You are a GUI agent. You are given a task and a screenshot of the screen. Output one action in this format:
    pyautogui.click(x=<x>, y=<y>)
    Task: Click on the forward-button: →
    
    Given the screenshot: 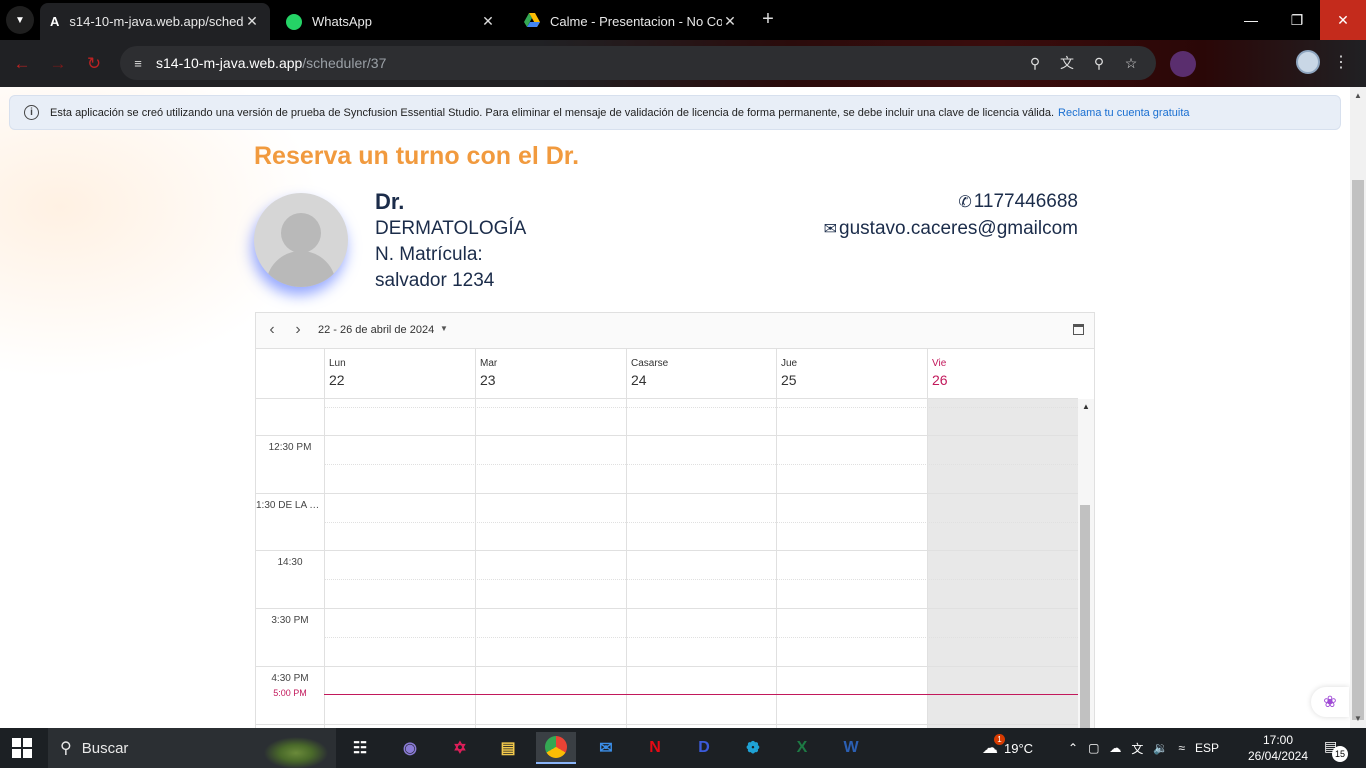 What is the action you would take?
    pyautogui.click(x=58, y=64)
    